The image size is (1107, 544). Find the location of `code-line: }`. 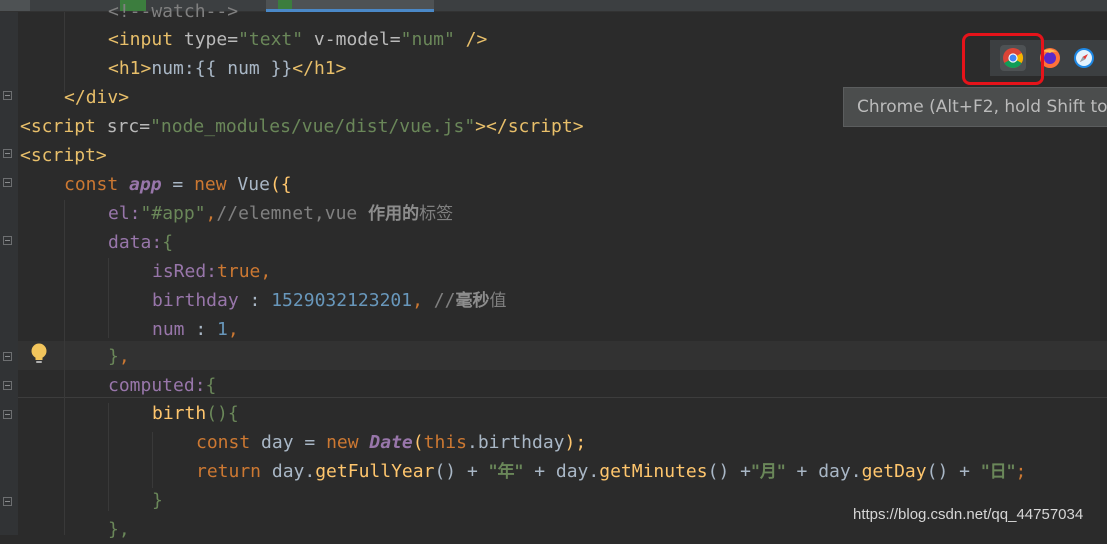

code-line: } is located at coordinates (157, 500).